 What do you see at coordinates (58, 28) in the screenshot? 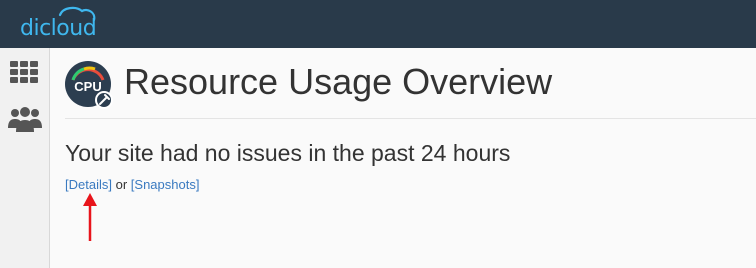
I see `brand-name: dicloud` at bounding box center [58, 28].